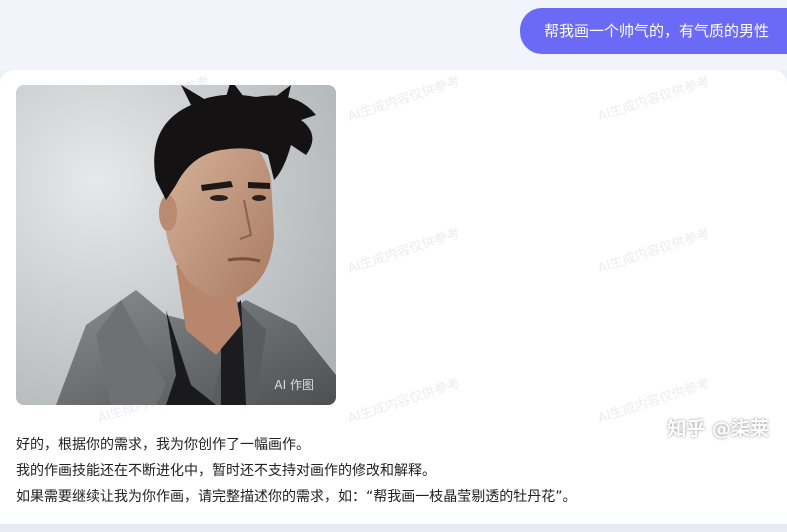 The image size is (787, 532). Describe the element at coordinates (163, 445) in the screenshot. I see `reply-line: 好的，根据你的需求，我为你创作了一幅画作。` at that location.